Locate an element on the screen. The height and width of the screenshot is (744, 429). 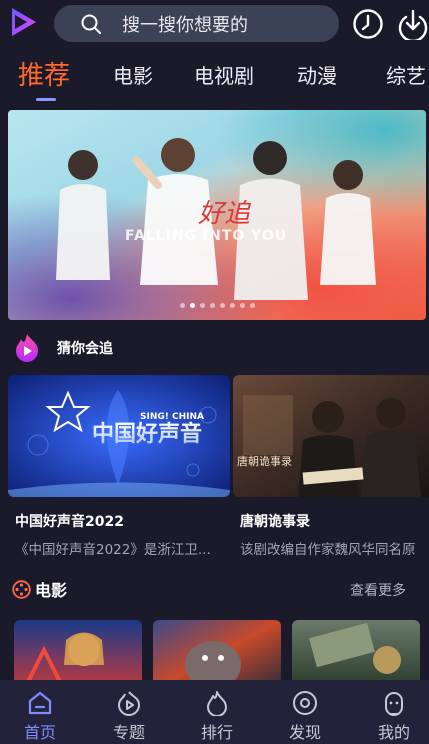
tab-movies: 电影 is located at coordinates (133, 74).